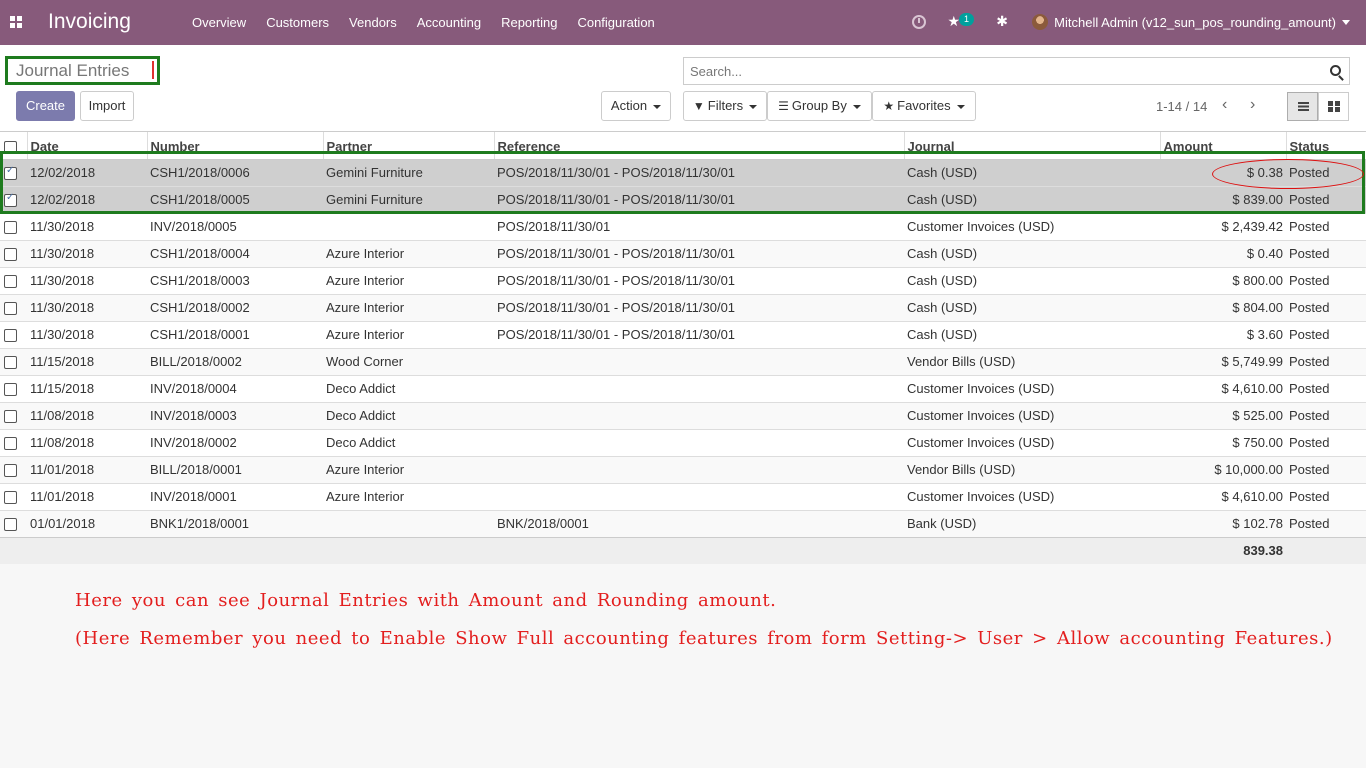  What do you see at coordinates (1335, 70) in the screenshot?
I see `search-icon` at bounding box center [1335, 70].